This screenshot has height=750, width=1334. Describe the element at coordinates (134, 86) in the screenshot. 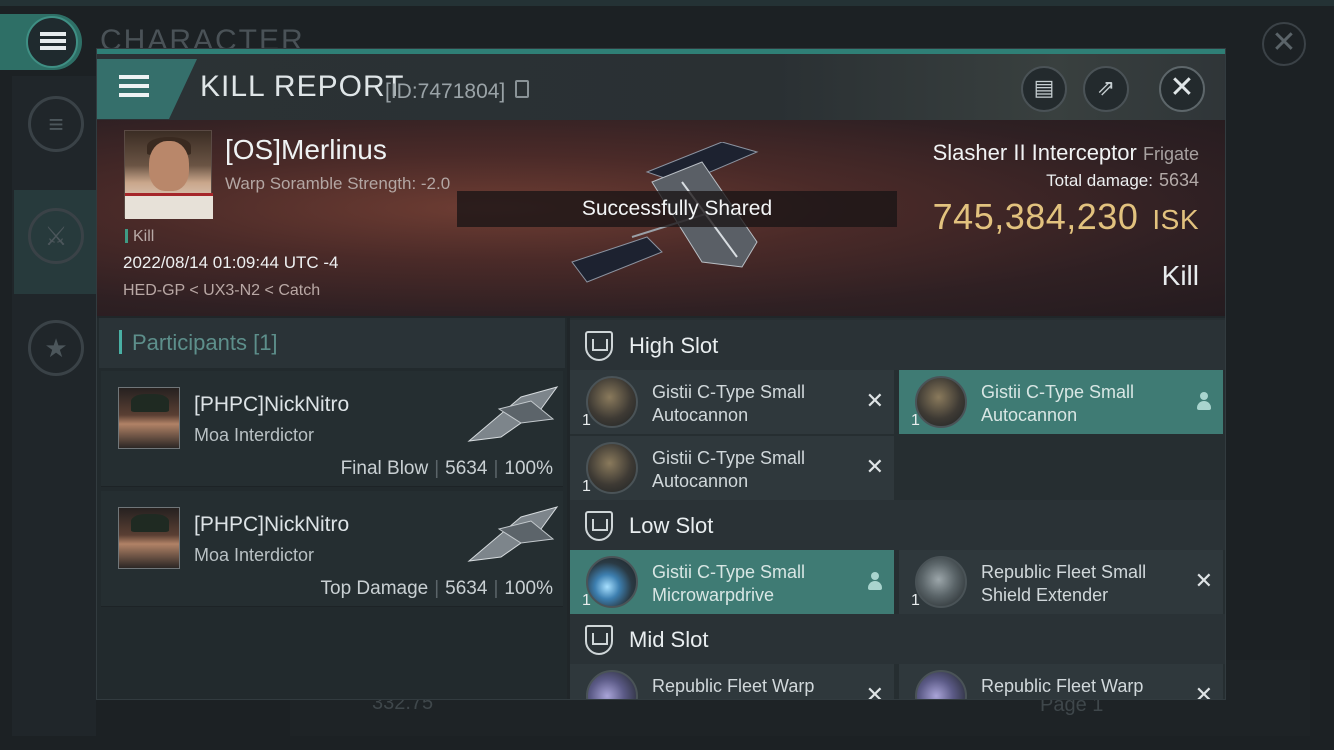

I see `hamburger-icon` at that location.